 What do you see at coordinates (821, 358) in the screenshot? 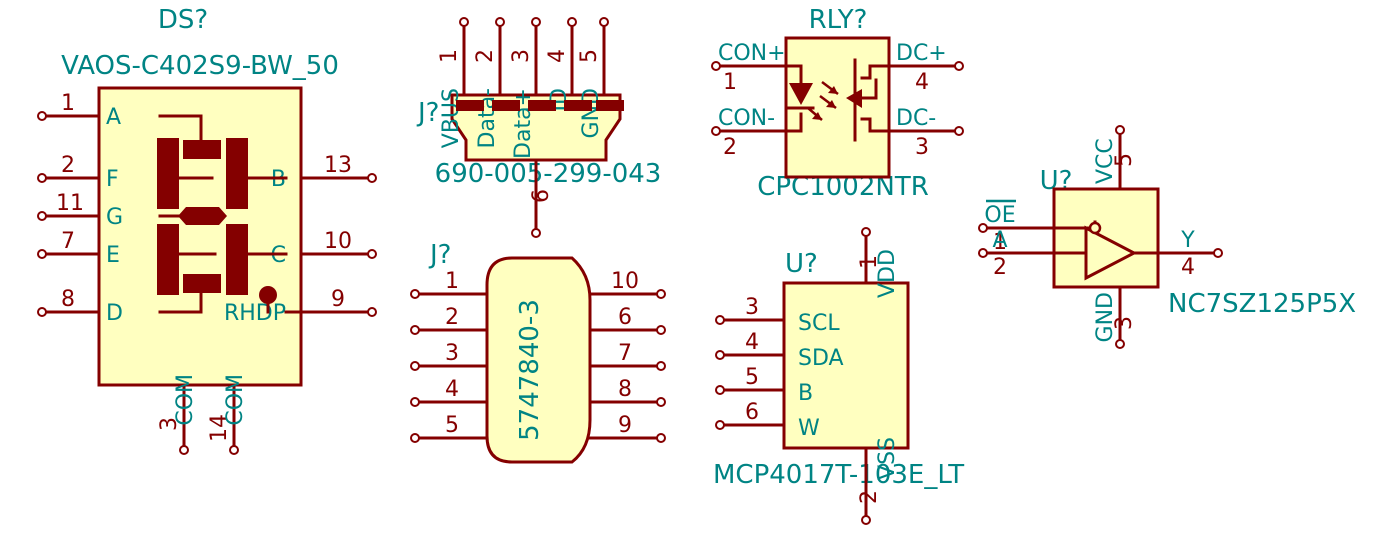
I see `pot-pin-4-label: SDA` at bounding box center [821, 358].